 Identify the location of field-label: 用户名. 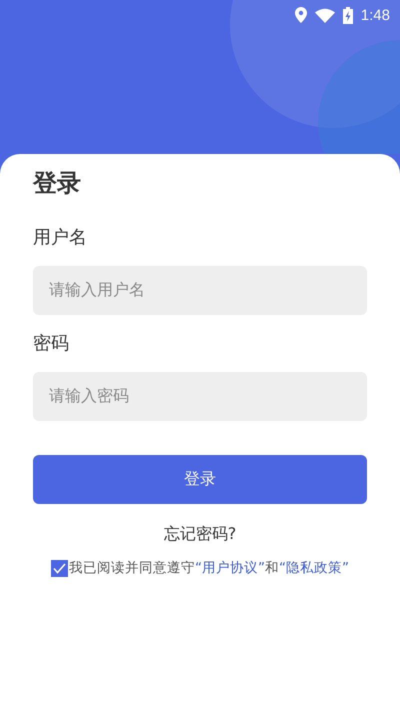
(60, 238).